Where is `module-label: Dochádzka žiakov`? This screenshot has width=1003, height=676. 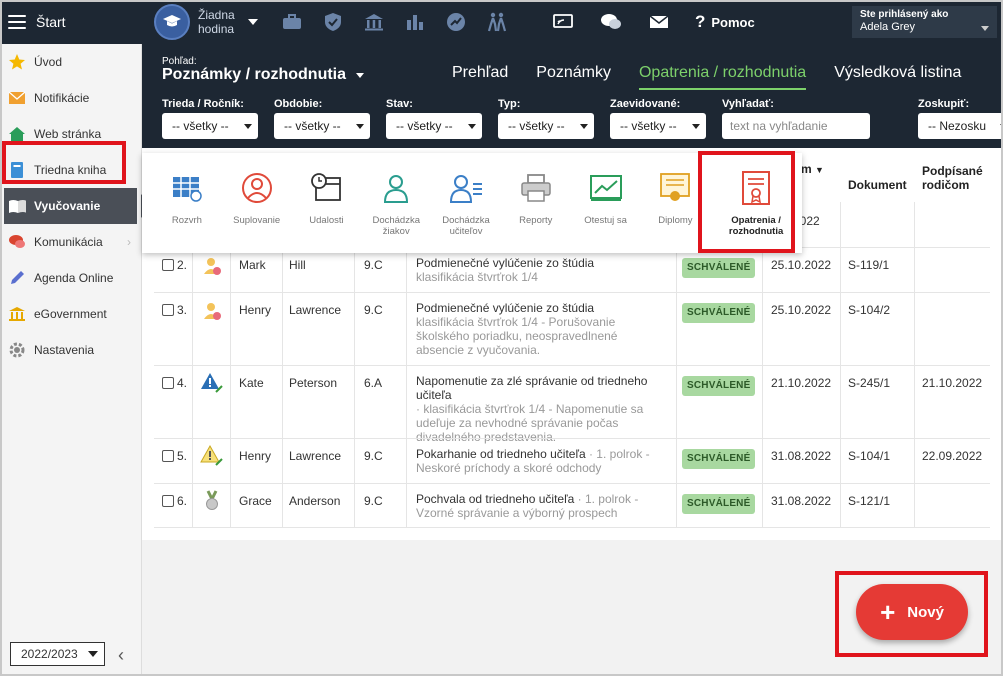 module-label: Dochádzka žiakov is located at coordinates (396, 226).